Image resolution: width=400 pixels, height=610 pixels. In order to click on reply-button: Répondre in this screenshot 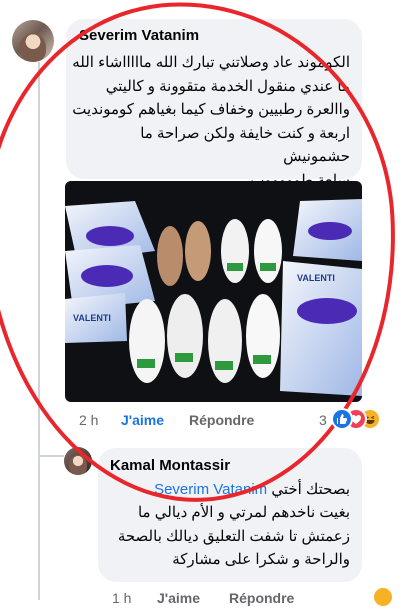, I will do `click(221, 420)`.